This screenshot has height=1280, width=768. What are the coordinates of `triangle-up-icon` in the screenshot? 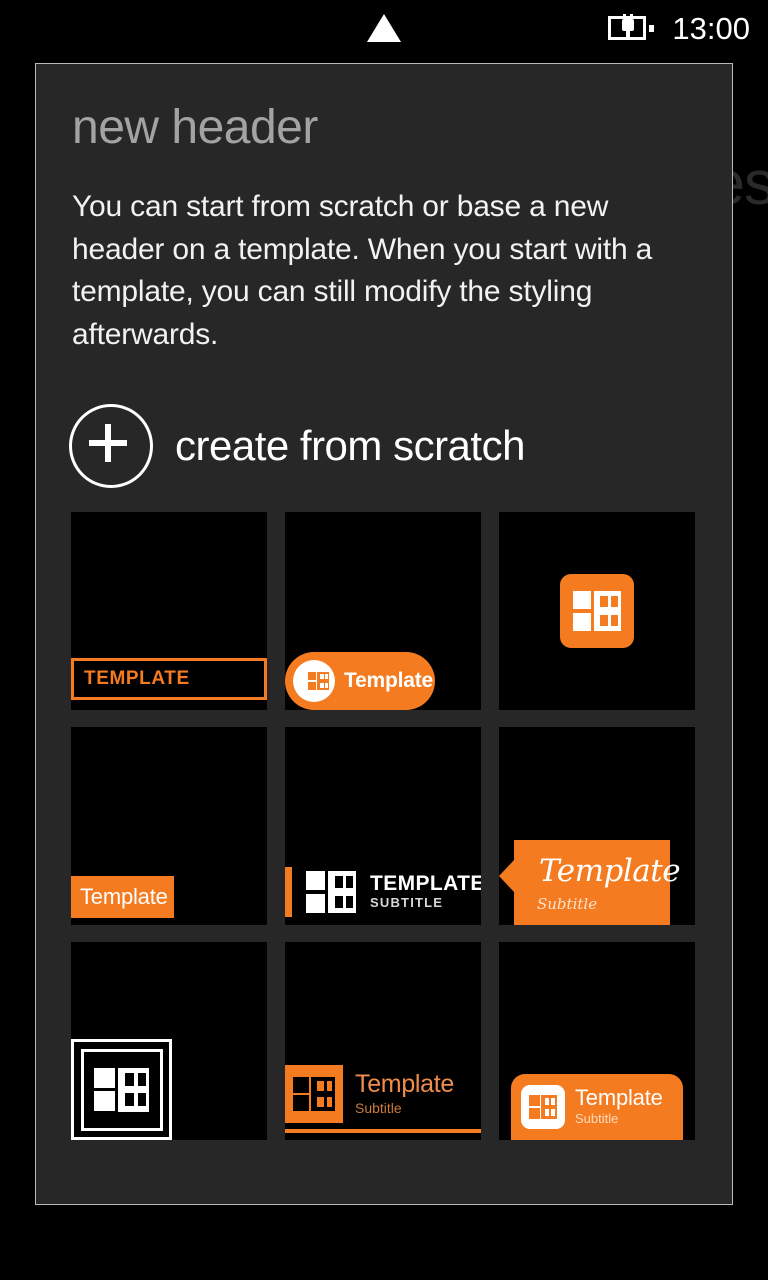 It's located at (384, 28).